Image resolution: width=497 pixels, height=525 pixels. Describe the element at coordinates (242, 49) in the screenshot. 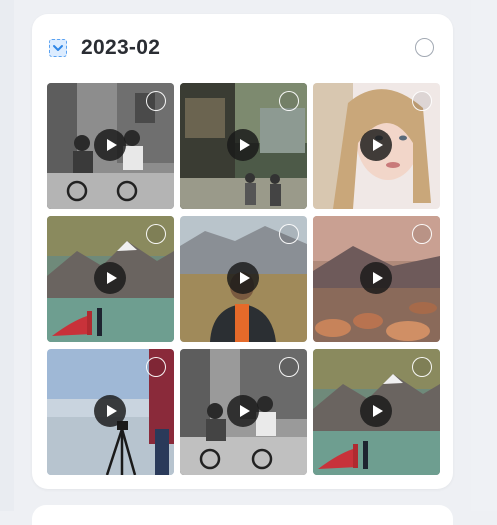

I see `date-group-header: 2023-02` at that location.